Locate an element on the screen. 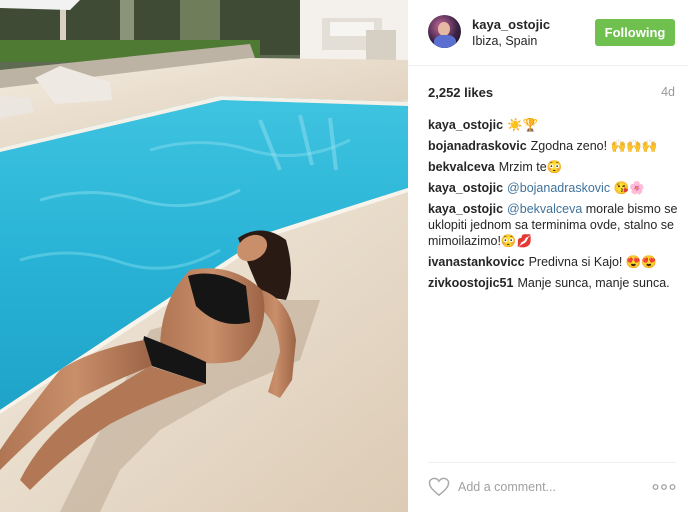 The height and width of the screenshot is (512, 688). comment-username: zivkoostojic51 is located at coordinates (470, 283).